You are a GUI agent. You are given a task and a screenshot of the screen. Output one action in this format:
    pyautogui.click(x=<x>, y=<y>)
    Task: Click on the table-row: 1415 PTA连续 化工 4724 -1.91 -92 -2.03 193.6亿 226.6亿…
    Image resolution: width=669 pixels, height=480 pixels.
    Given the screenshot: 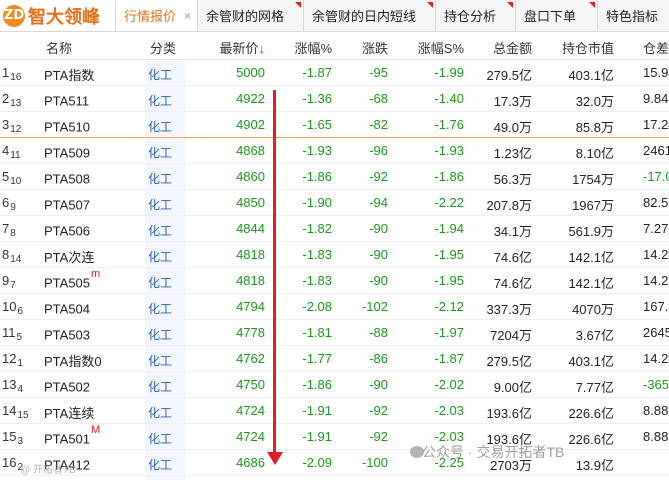 What is the action you would take?
    pyautogui.click(x=334, y=411)
    